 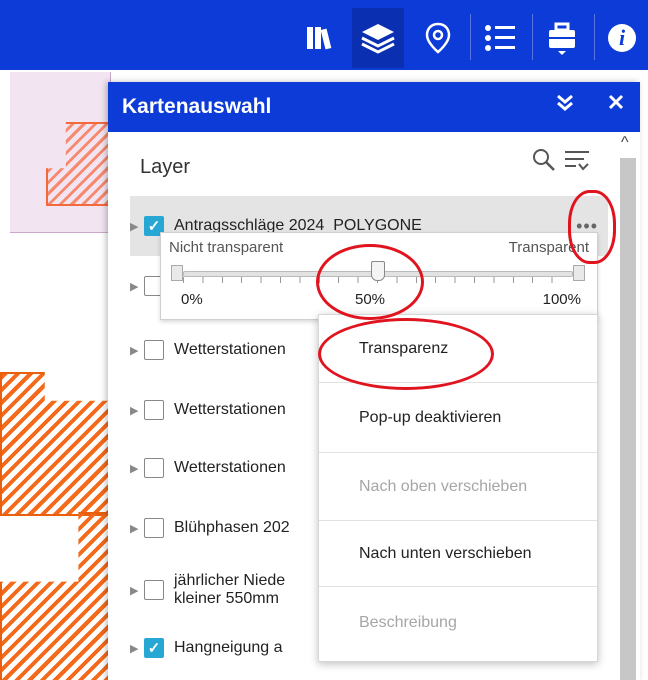 What do you see at coordinates (192, 299) in the screenshot?
I see `tick-label-0: 0%` at bounding box center [192, 299].